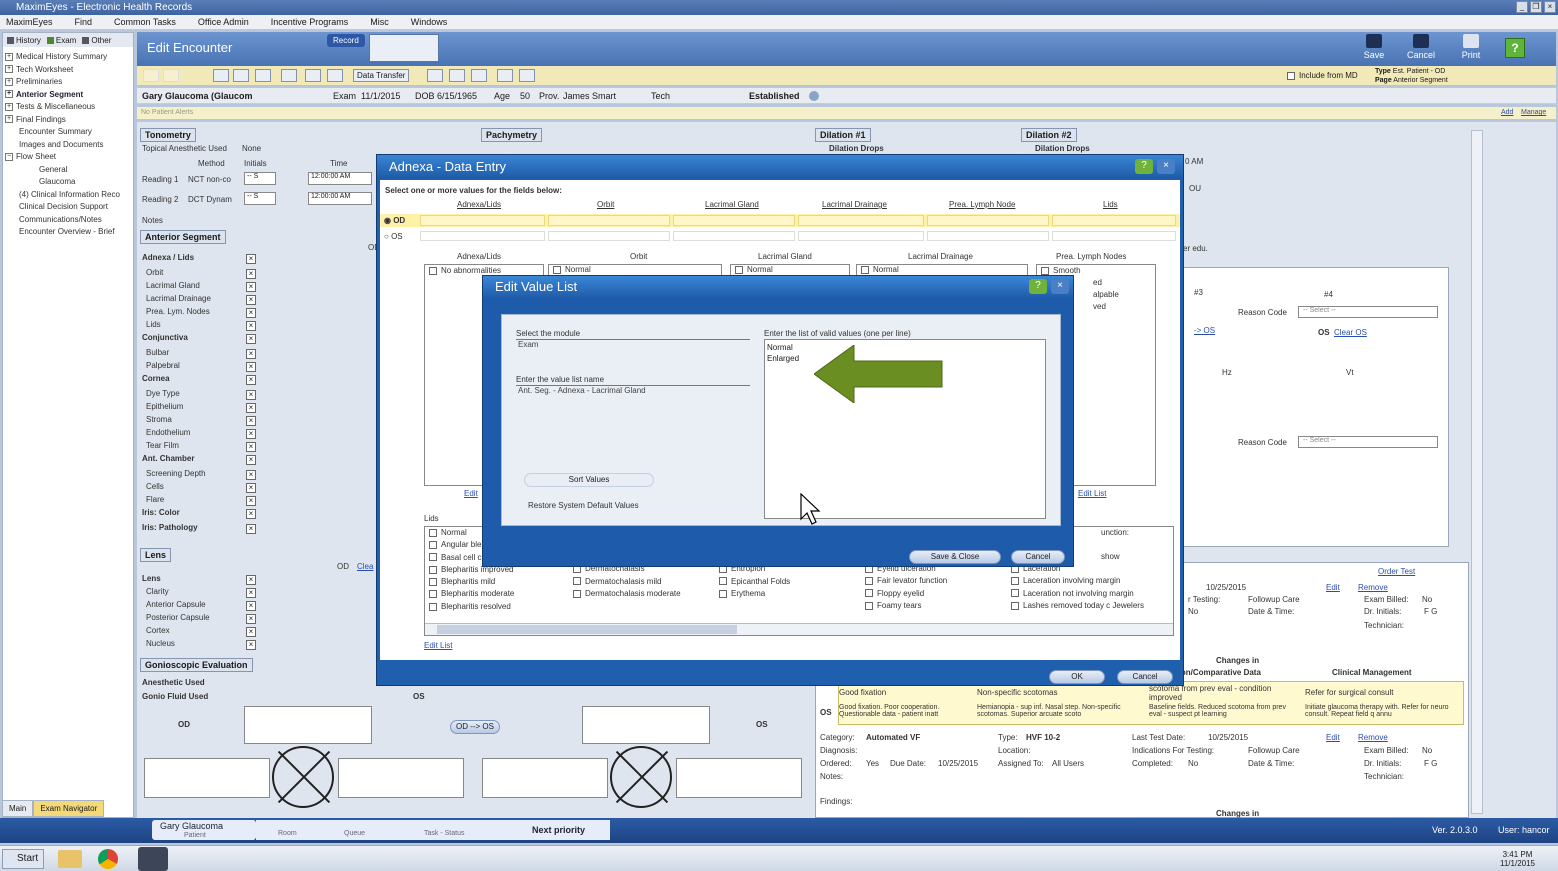  I want to click on lens-item: Posterior Capsule, so click(178, 617).